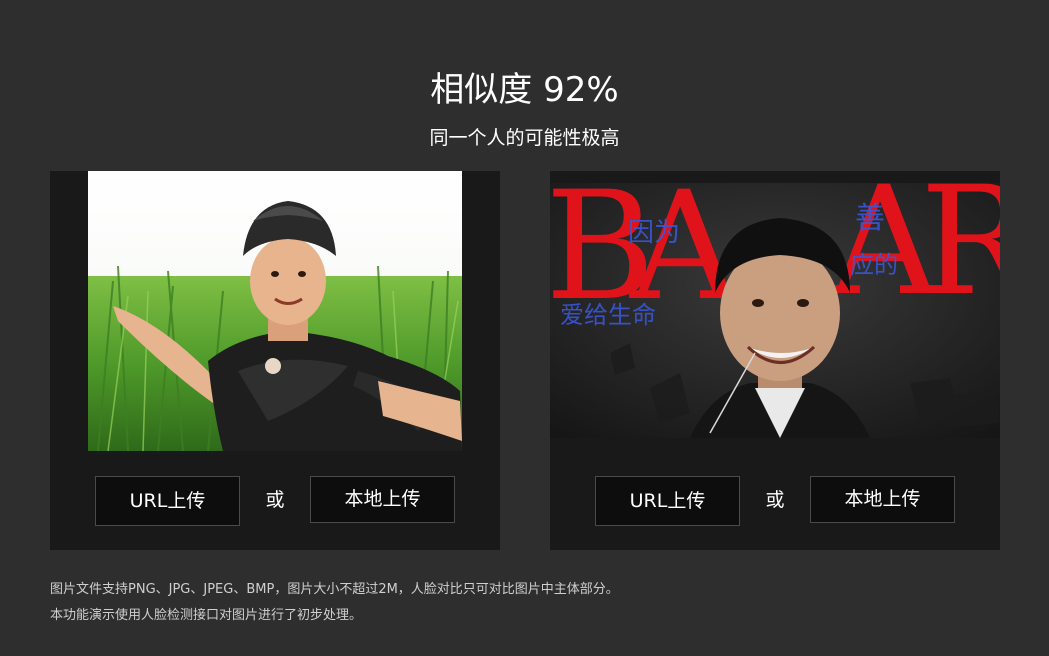 The width and height of the screenshot is (1049, 656). I want to click on upload-actions-left: URL上传 或 本地上传, so click(275, 501).